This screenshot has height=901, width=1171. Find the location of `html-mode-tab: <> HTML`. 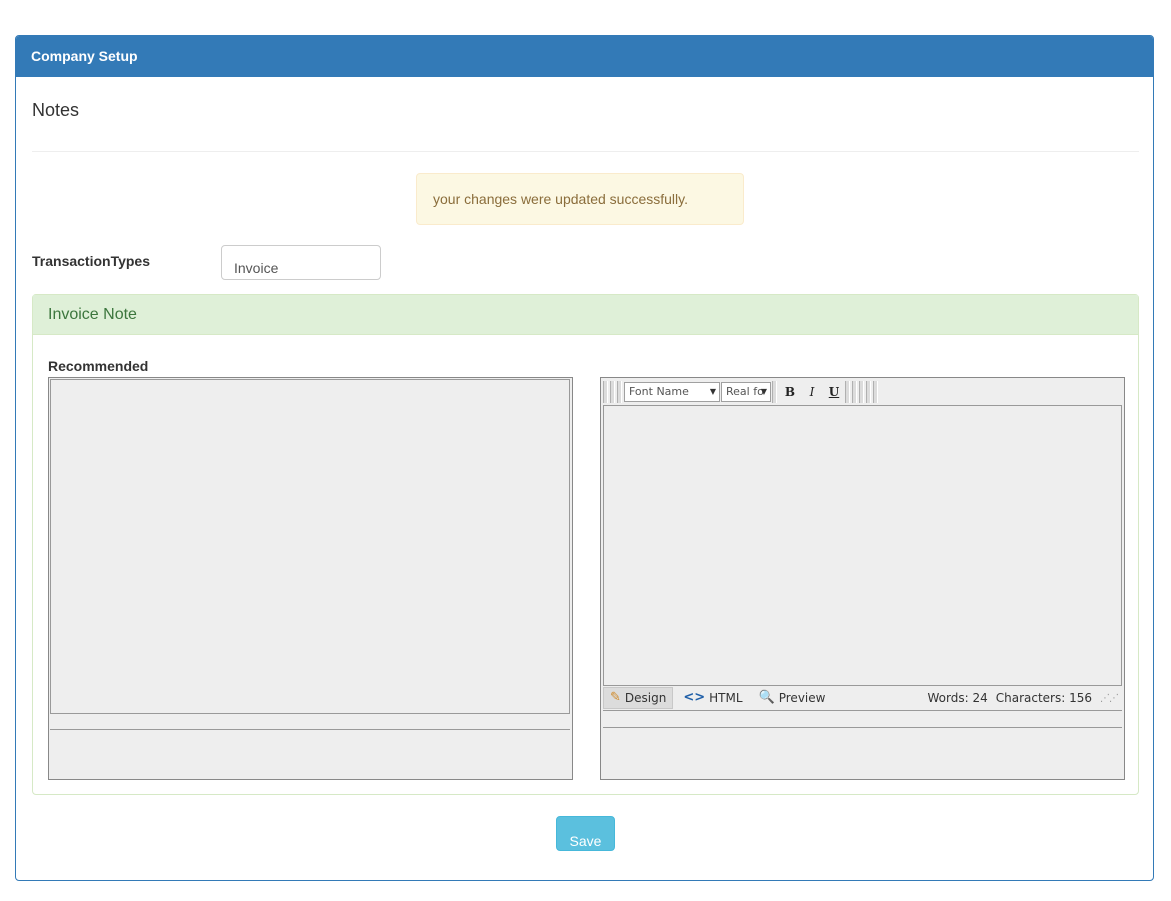

html-mode-tab: <> HTML is located at coordinates (712, 698).